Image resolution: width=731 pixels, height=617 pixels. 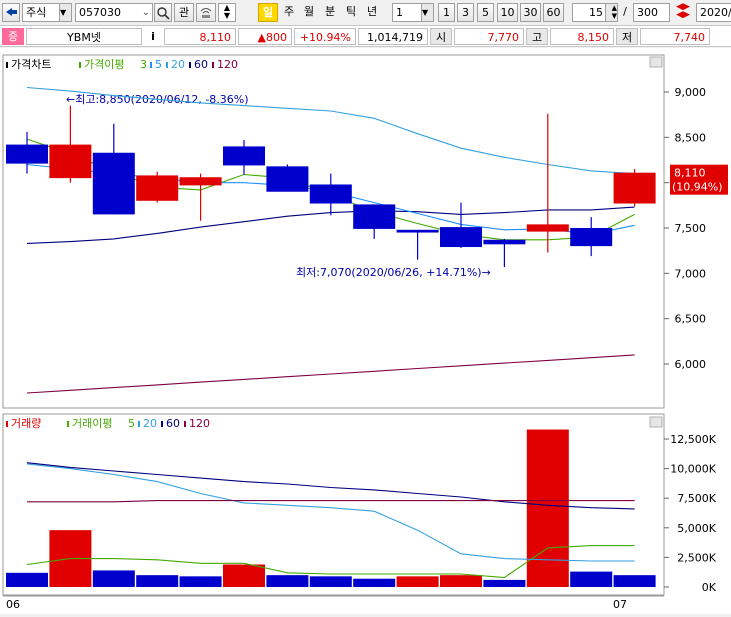 What do you see at coordinates (627, 36) in the screenshot?
I see `low-label: 저` at bounding box center [627, 36].